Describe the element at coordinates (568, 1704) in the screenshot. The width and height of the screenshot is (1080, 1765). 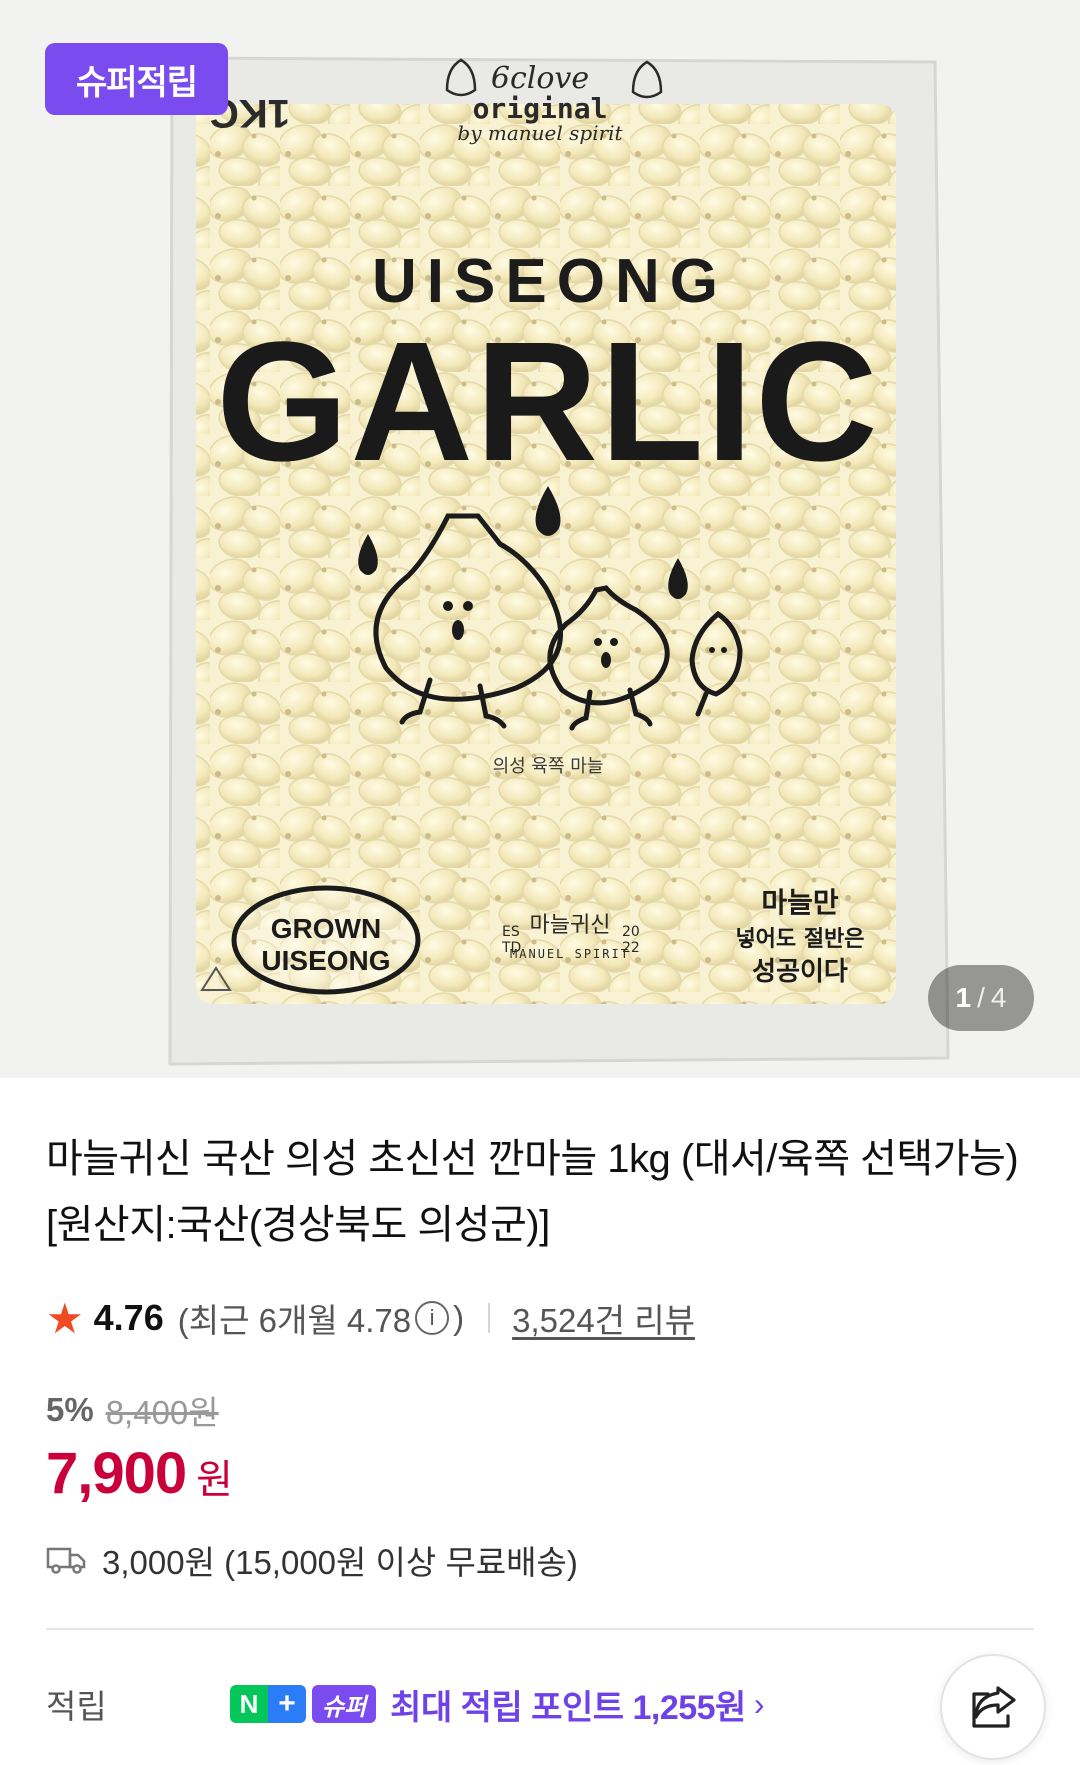
I see `max-points-text: 최대 적립 포인트 1,255원` at that location.